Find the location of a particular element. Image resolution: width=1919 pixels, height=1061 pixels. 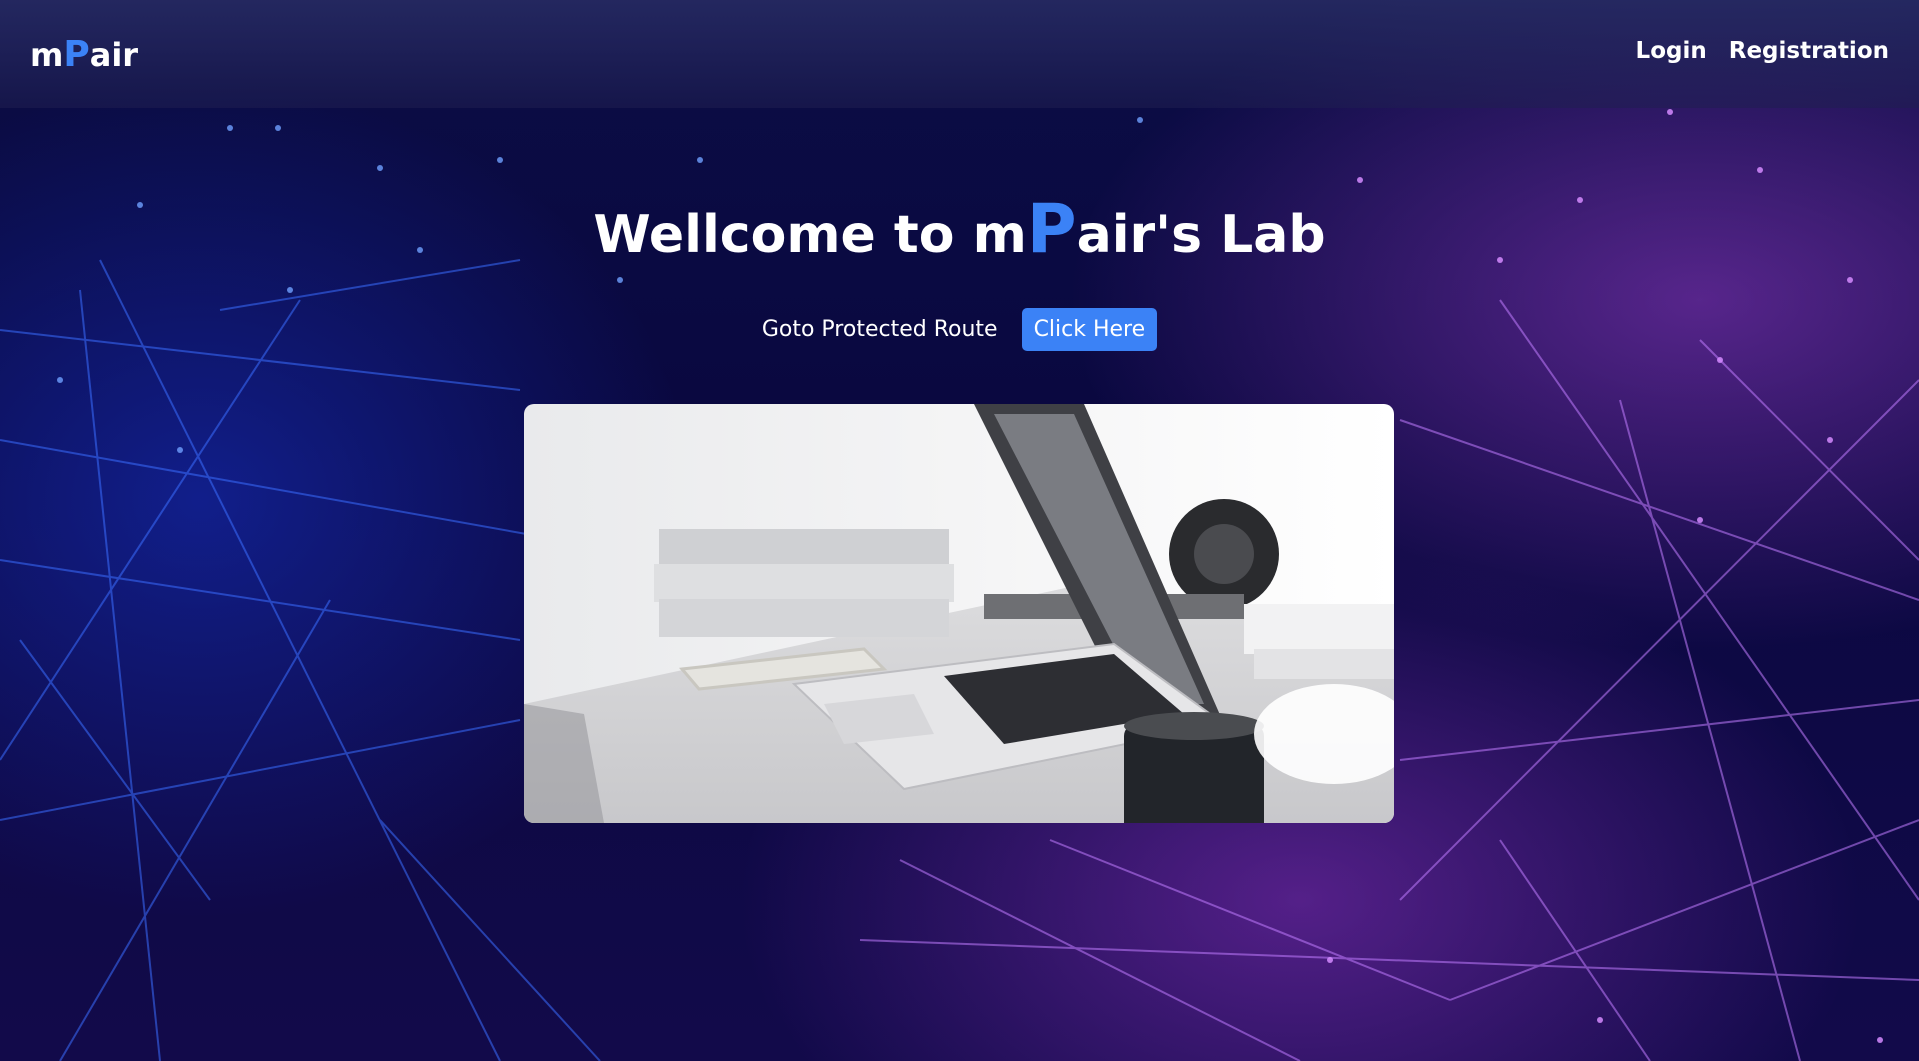

brand-accent: P is located at coordinates (76, 54).